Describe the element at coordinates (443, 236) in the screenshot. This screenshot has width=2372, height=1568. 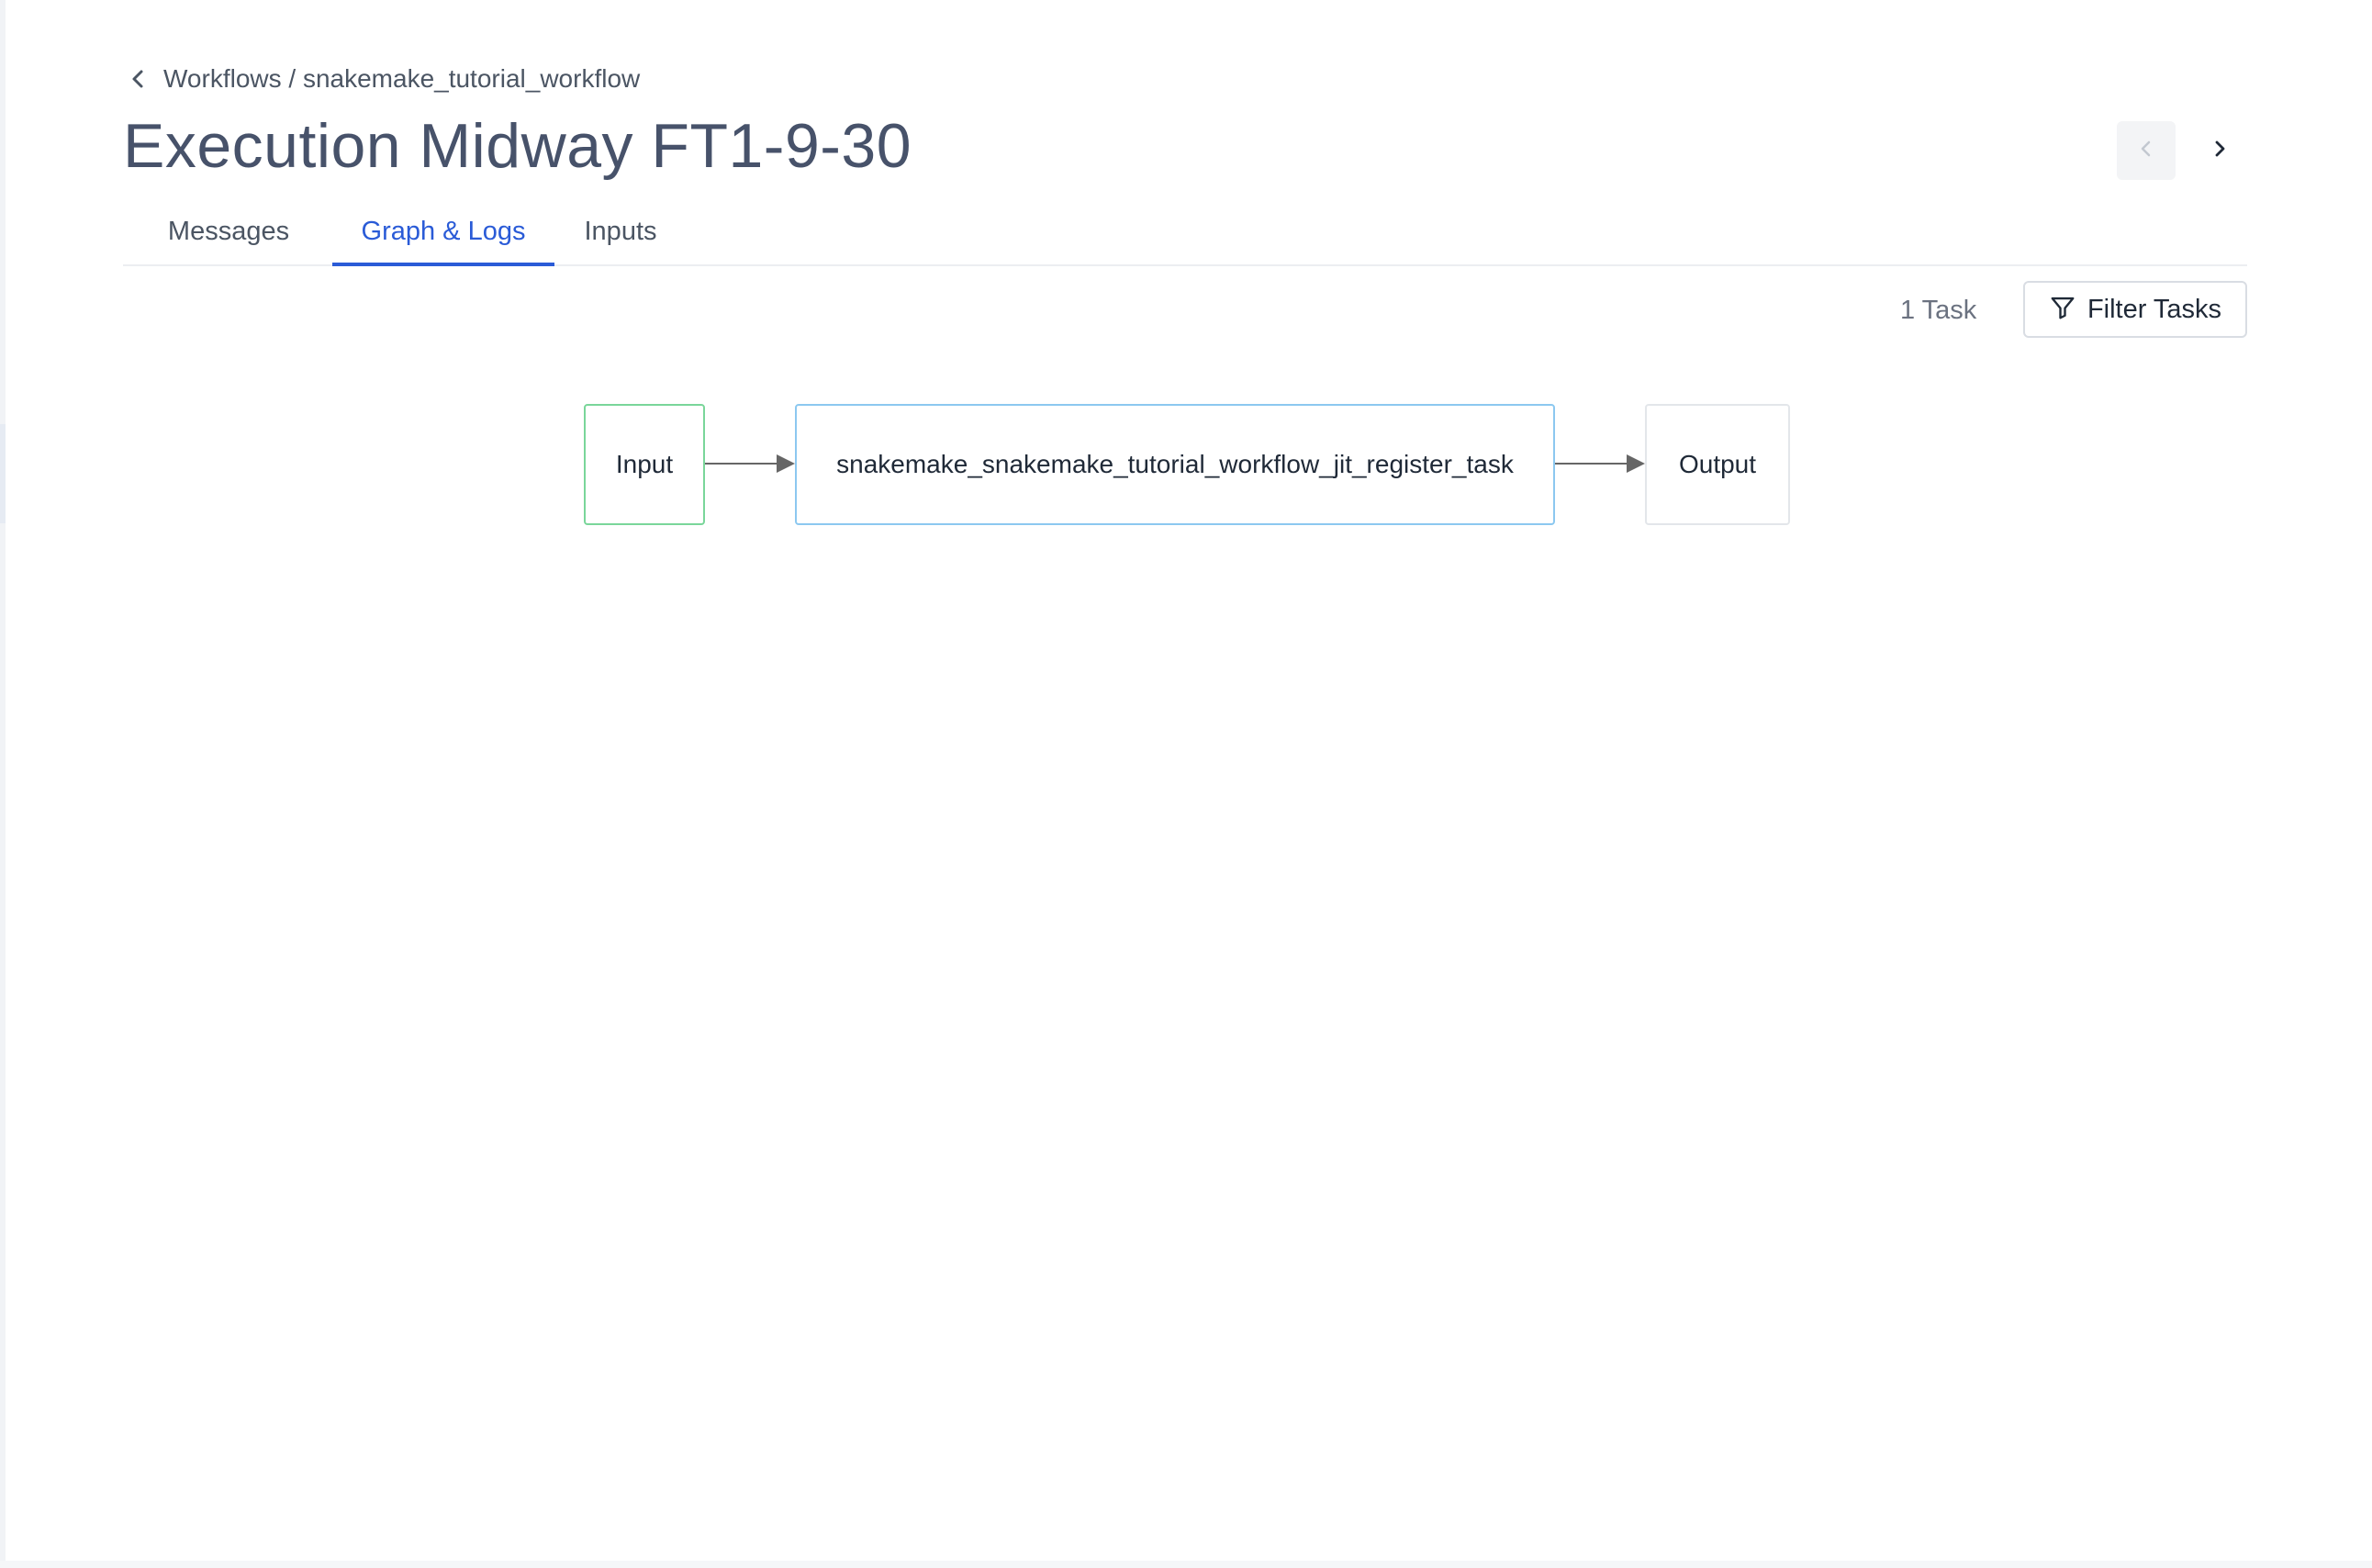
I see `tab-graph-and-logs: Graph & Logs` at that location.